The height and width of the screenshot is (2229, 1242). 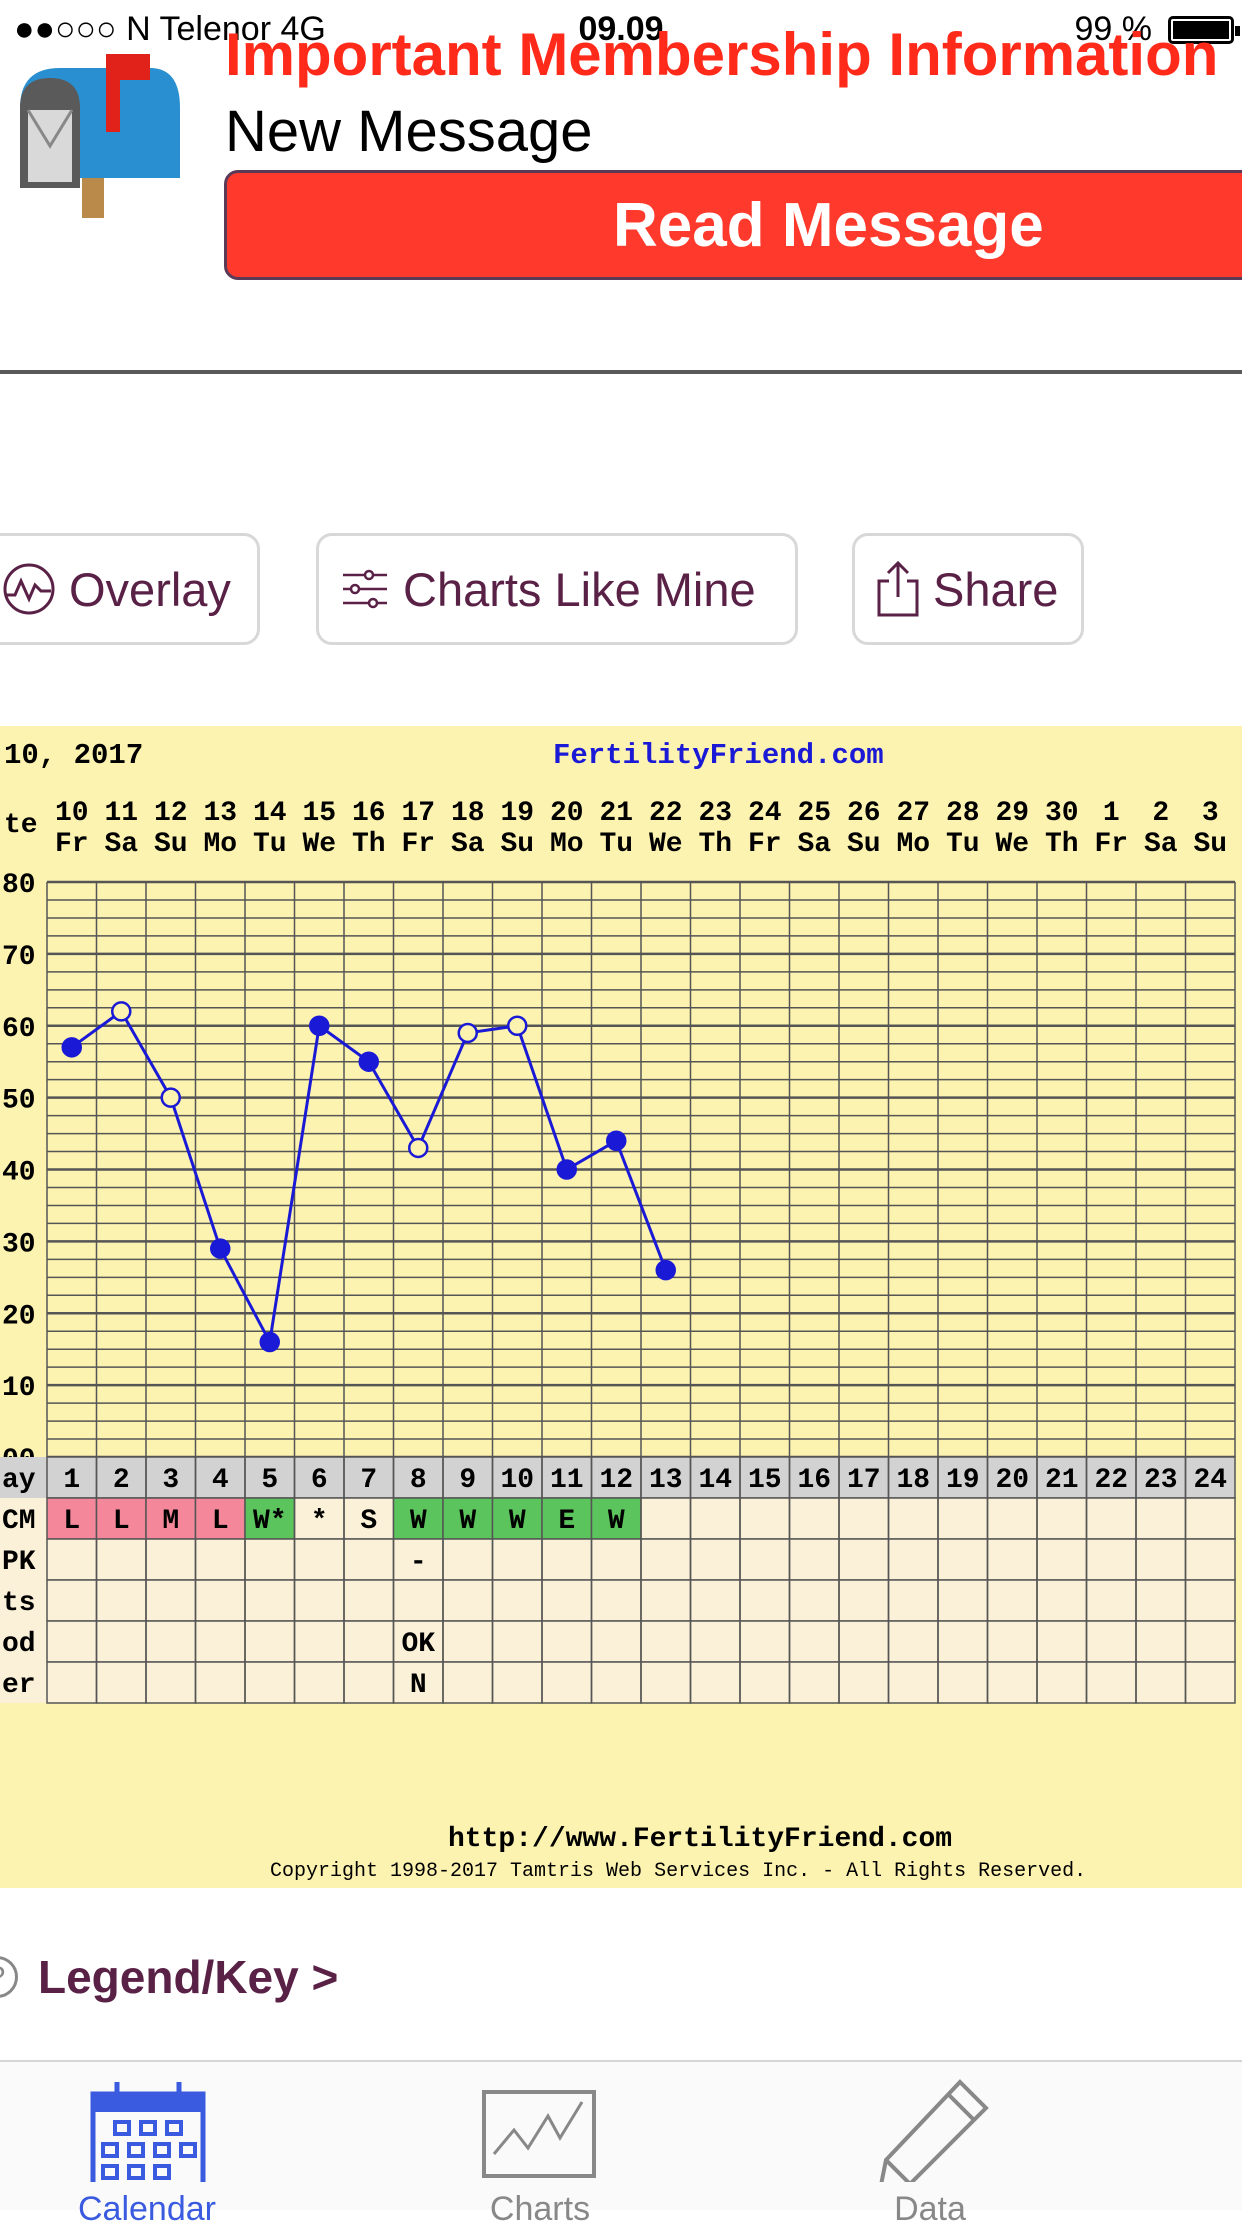 I want to click on date-label: 12, so click(x=171, y=813).